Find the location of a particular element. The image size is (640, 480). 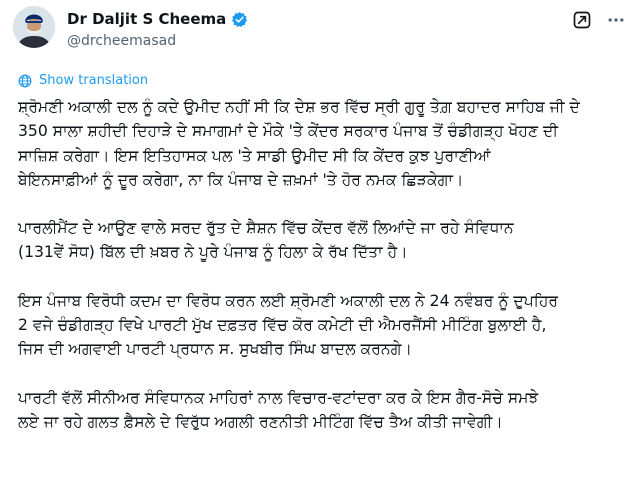

author-name: Dr Daljit S Cheema is located at coordinates (146, 19).